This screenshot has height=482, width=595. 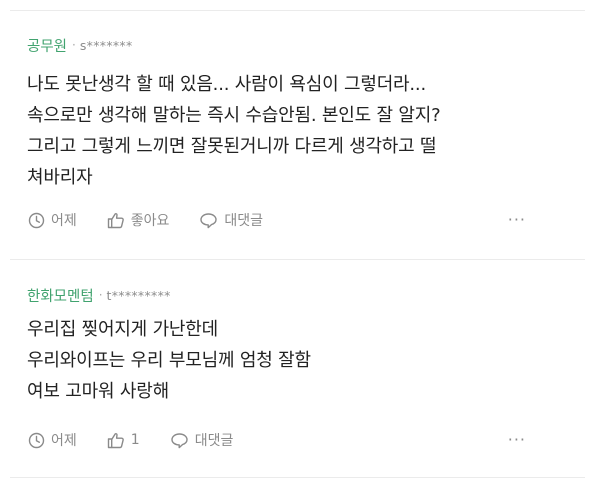 I want to click on comment-author-id: t*********, so click(x=138, y=295).